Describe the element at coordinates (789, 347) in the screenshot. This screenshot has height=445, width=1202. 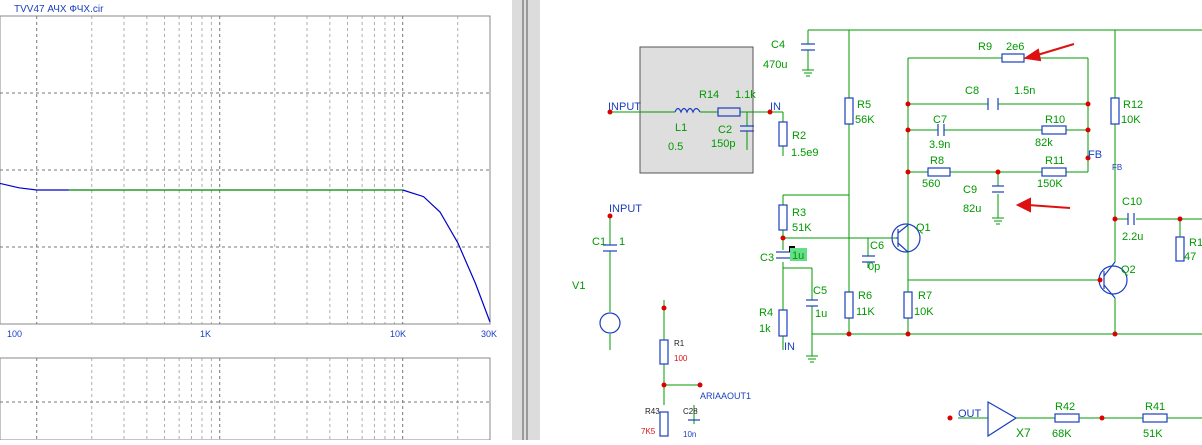
I see `node-label-in-bottom: IN` at that location.